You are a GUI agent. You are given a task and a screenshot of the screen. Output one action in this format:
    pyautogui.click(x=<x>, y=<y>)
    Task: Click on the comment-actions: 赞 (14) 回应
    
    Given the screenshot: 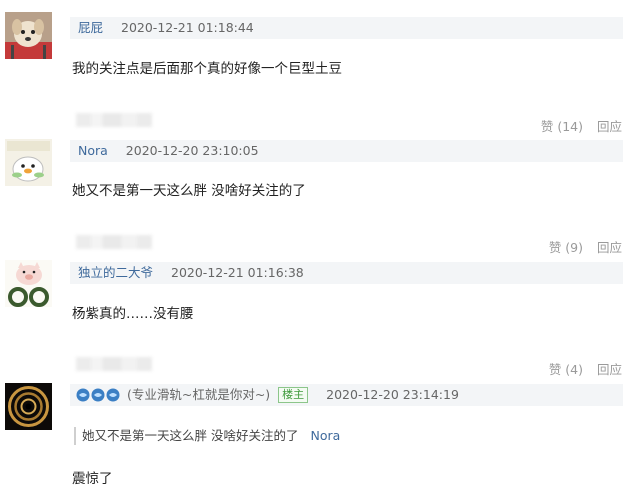 What is the action you would take?
    pyautogui.click(x=576, y=125)
    